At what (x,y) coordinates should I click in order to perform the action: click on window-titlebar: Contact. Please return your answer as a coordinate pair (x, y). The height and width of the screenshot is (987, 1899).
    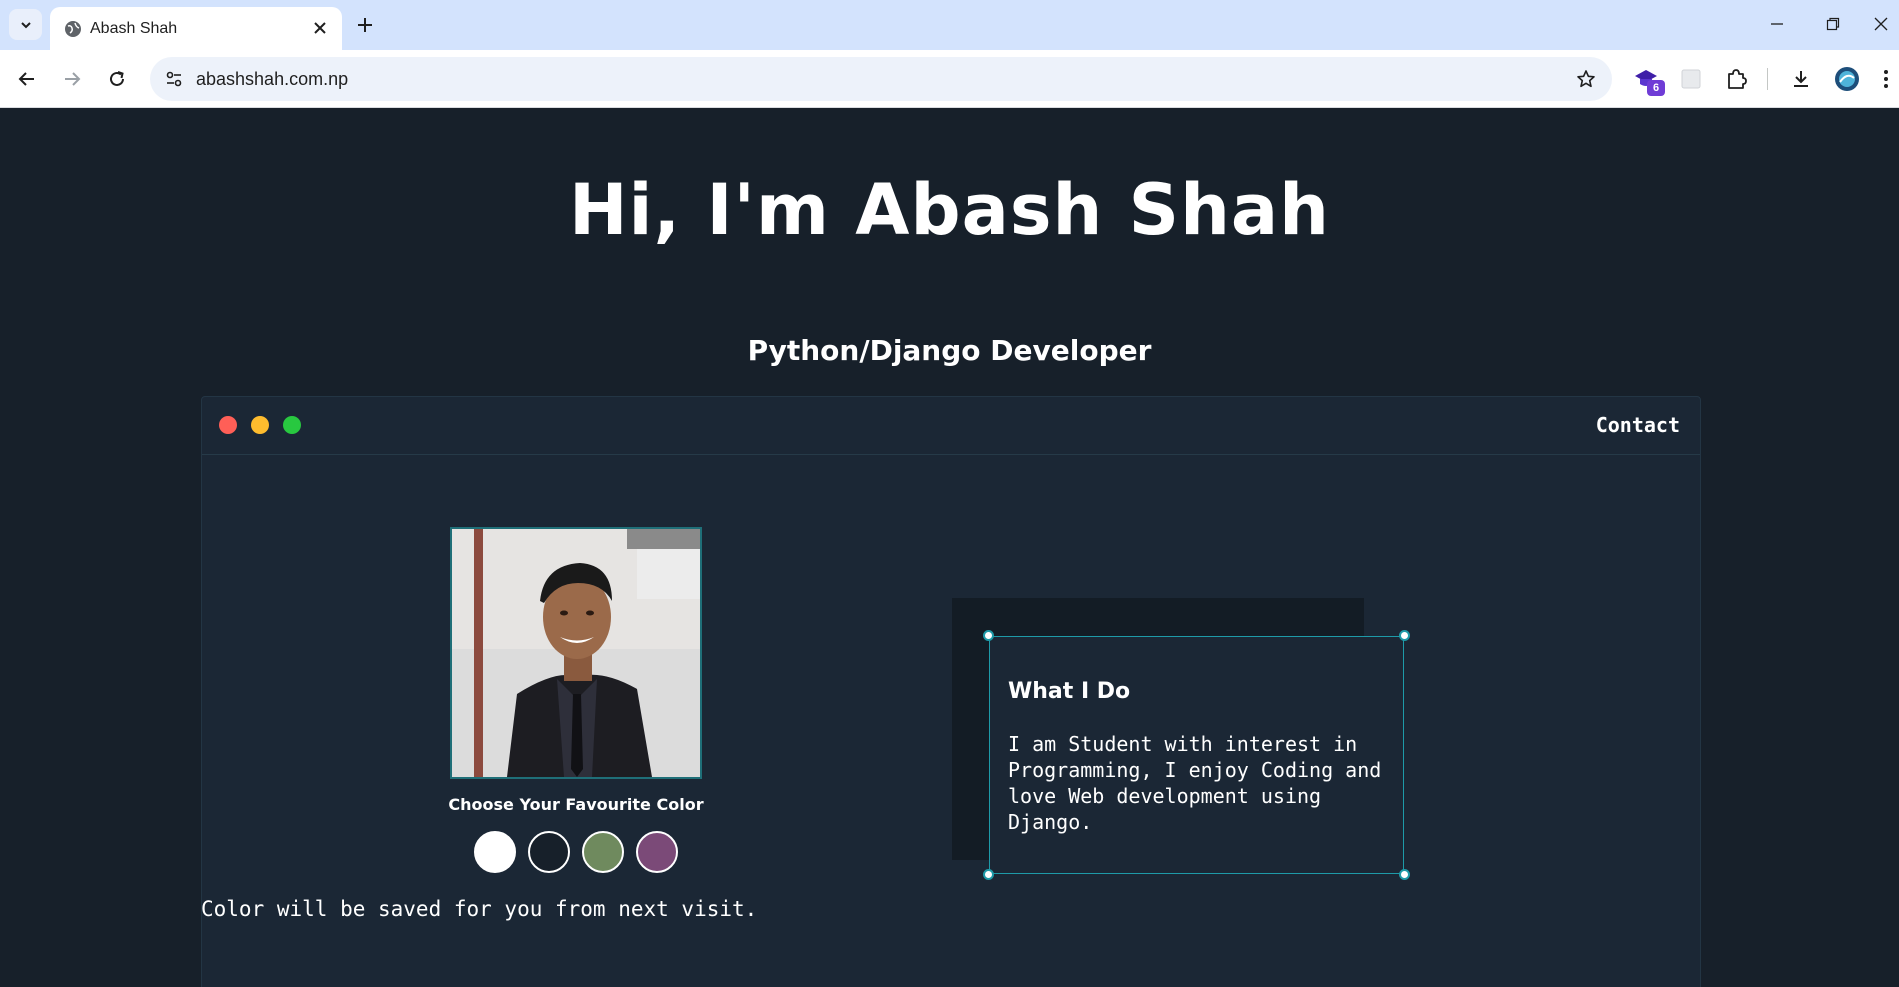
    Looking at the image, I should click on (951, 426).